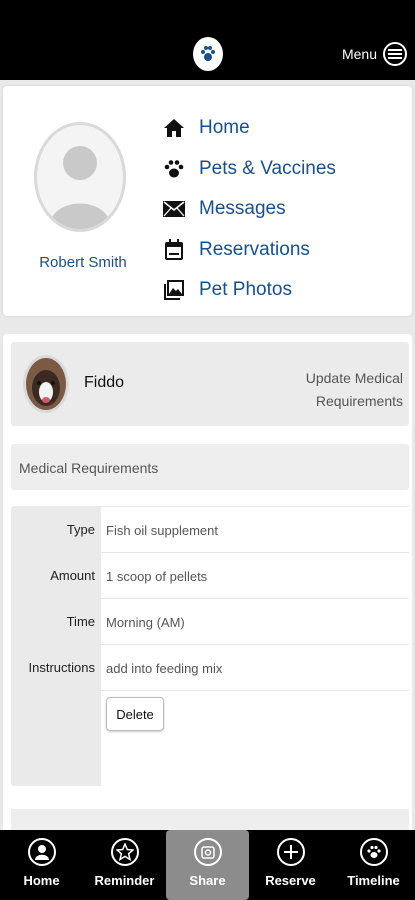 This screenshot has height=900, width=415. I want to click on tab-label: Timeline, so click(373, 880).